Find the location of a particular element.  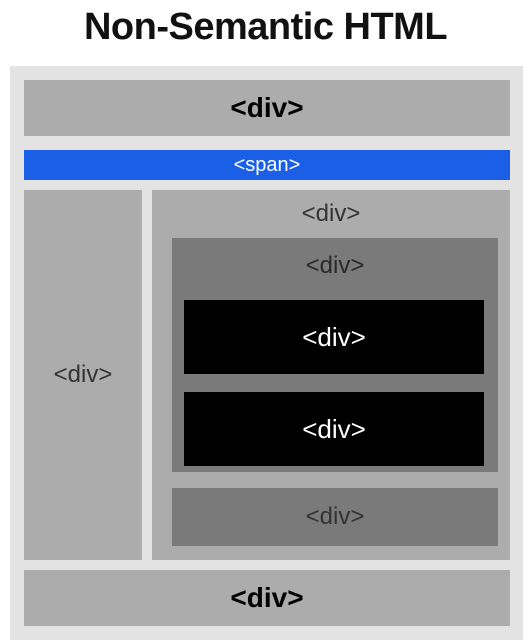

header-div-block: <div> is located at coordinates (267, 108).